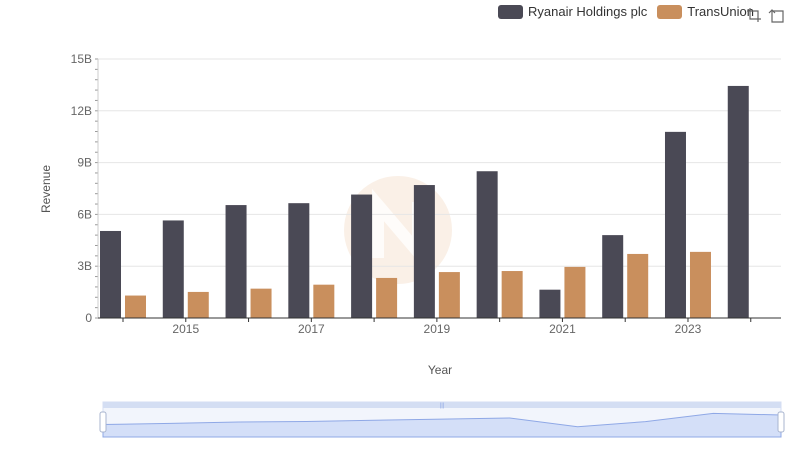  I want to click on x-tick-label: 2017, so click(311, 329).